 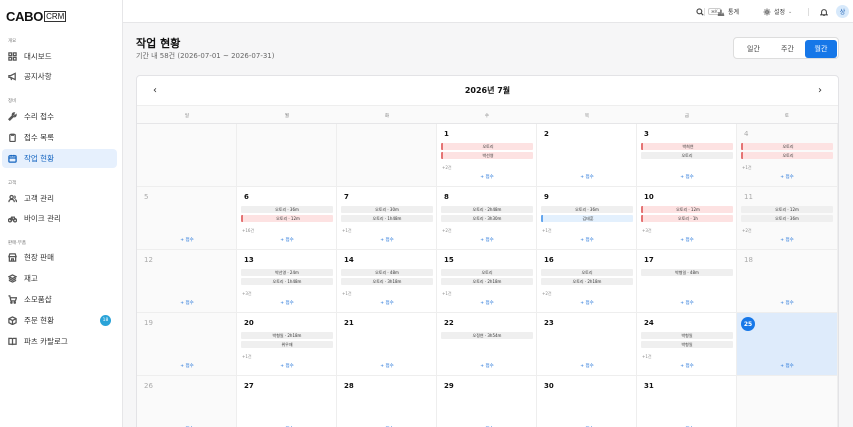 I want to click on calendar-day-cell: 31+ 접수, so click(x=687, y=401).